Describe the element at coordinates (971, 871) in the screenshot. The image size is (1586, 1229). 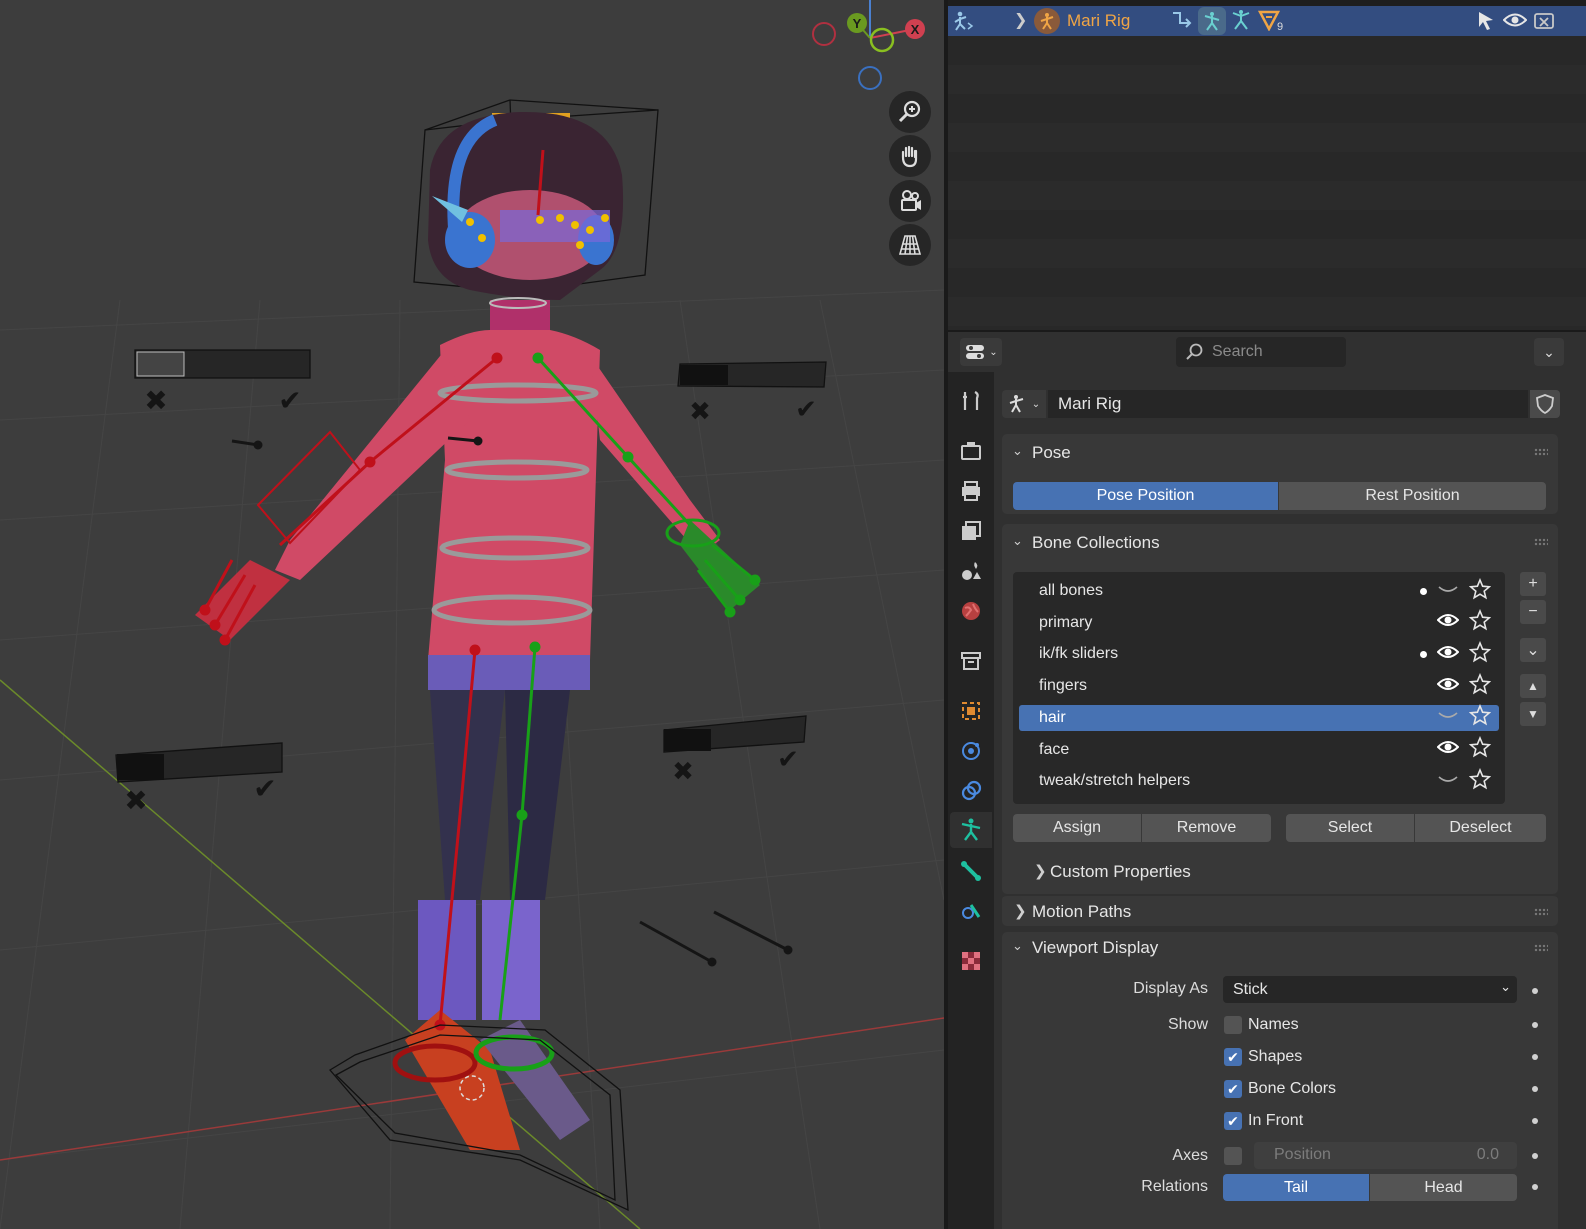
I see `bone-tab` at that location.